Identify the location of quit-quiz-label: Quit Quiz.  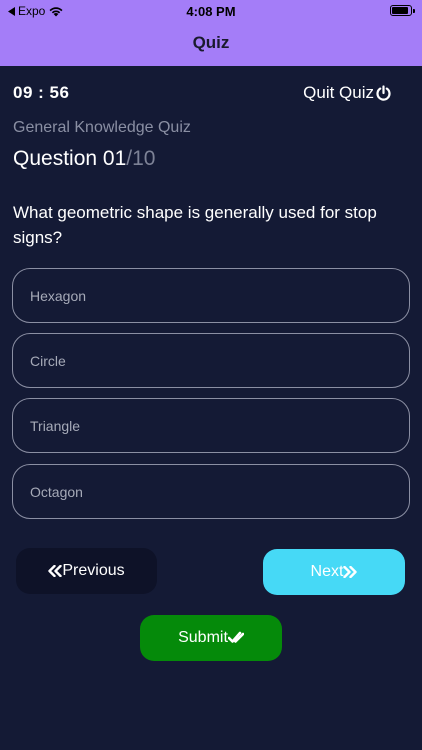
(338, 92).